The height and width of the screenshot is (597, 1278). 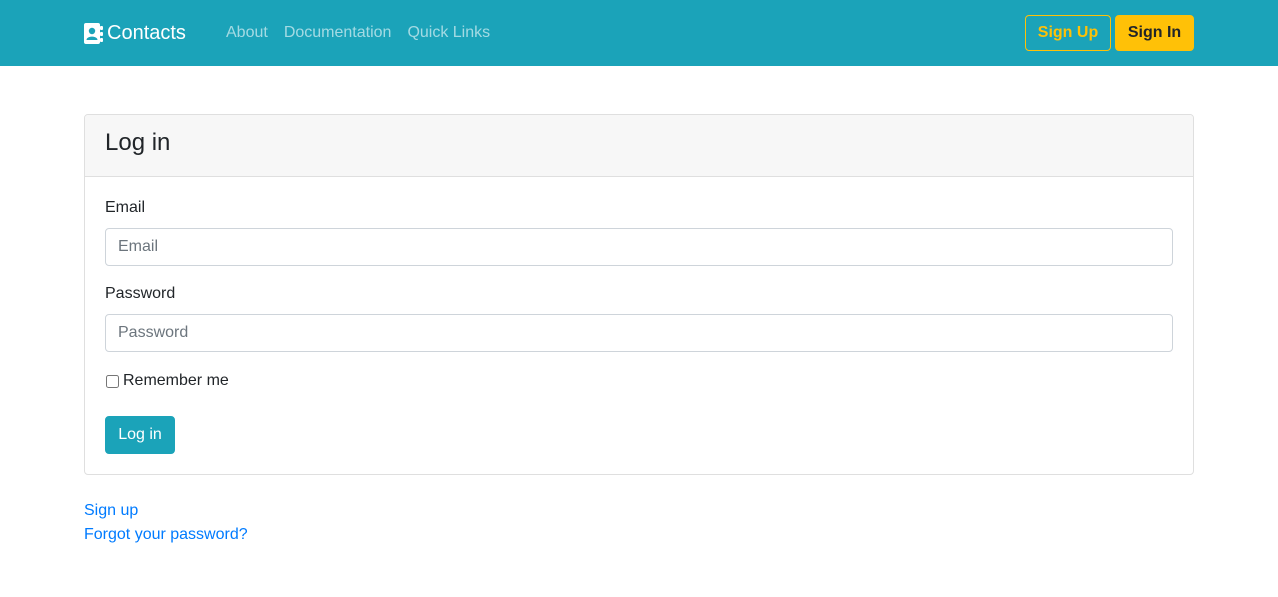 I want to click on nav-link-documentation: Documentation, so click(x=338, y=33).